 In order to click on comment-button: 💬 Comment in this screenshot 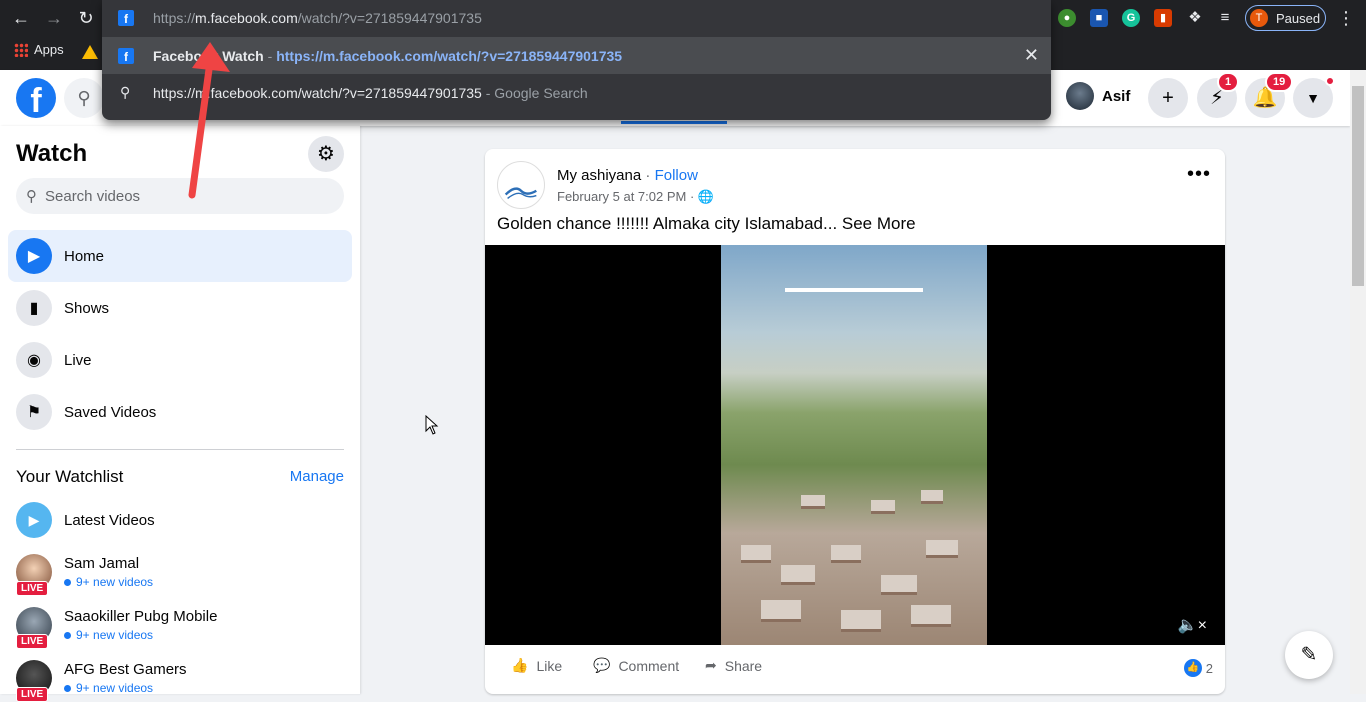, I will do `click(636, 665)`.